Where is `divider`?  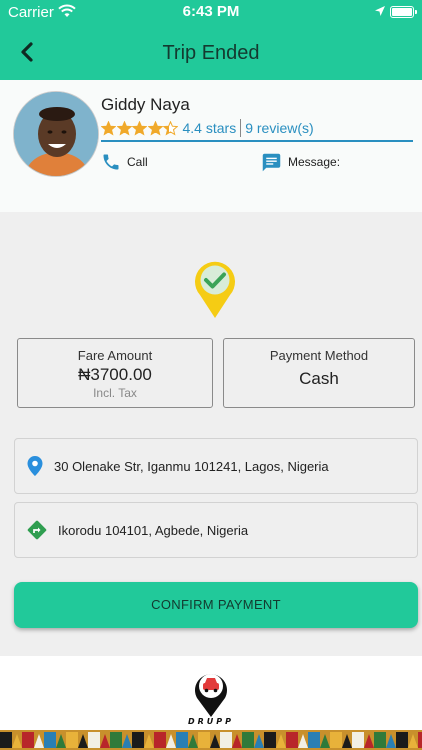 divider is located at coordinates (257, 141).